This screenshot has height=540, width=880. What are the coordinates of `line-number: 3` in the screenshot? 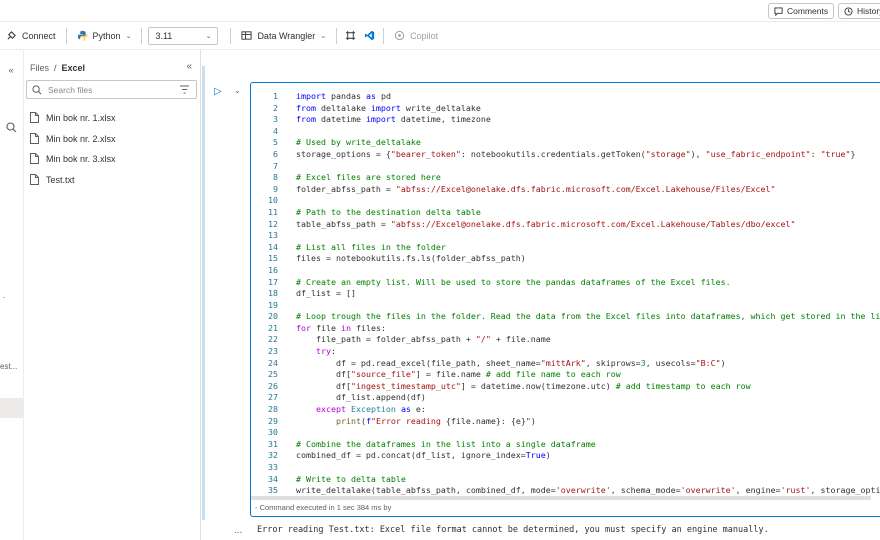 It's located at (275, 119).